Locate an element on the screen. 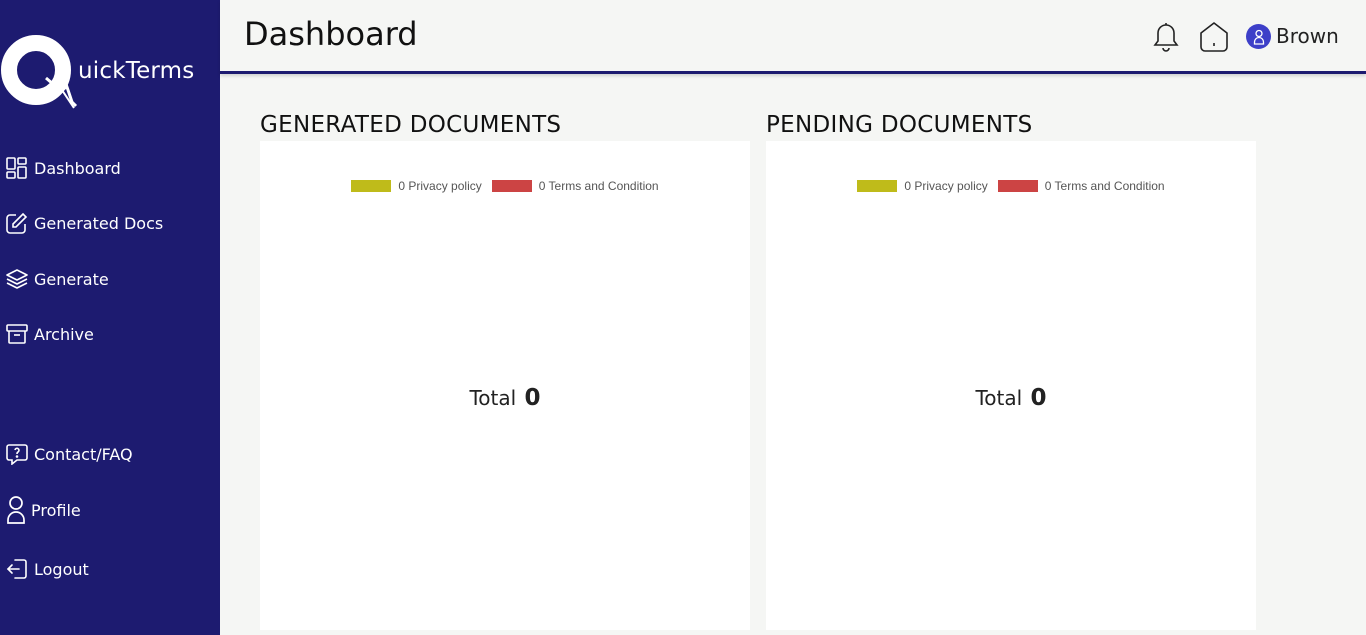 The height and width of the screenshot is (635, 1366). page-title: Dashboard is located at coordinates (331, 34).